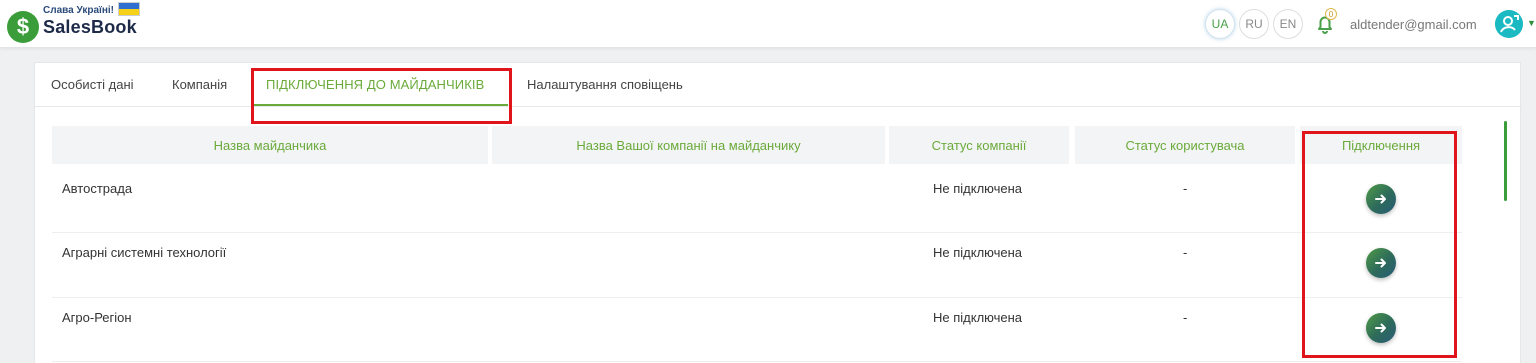 This screenshot has height=363, width=1536. I want to click on brand-name: SalesBook, so click(90, 27).